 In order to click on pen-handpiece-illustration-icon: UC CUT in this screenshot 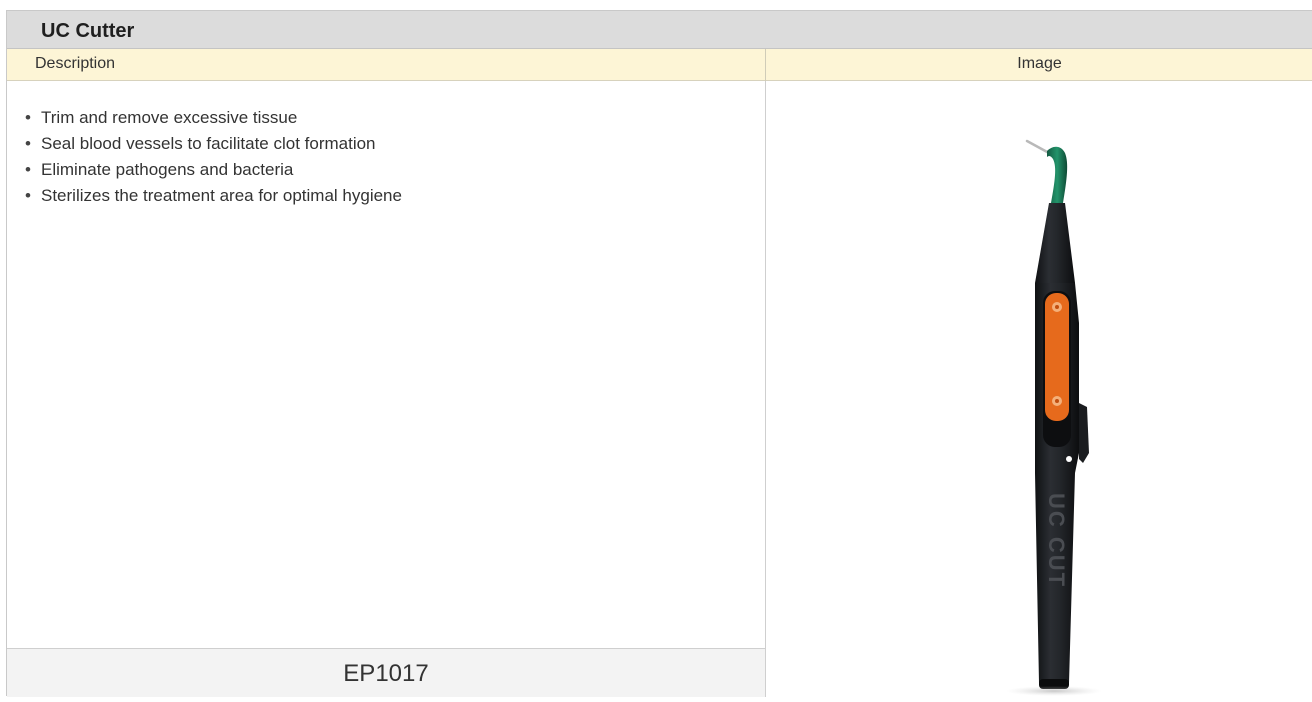, I will do `click(1054, 417)`.